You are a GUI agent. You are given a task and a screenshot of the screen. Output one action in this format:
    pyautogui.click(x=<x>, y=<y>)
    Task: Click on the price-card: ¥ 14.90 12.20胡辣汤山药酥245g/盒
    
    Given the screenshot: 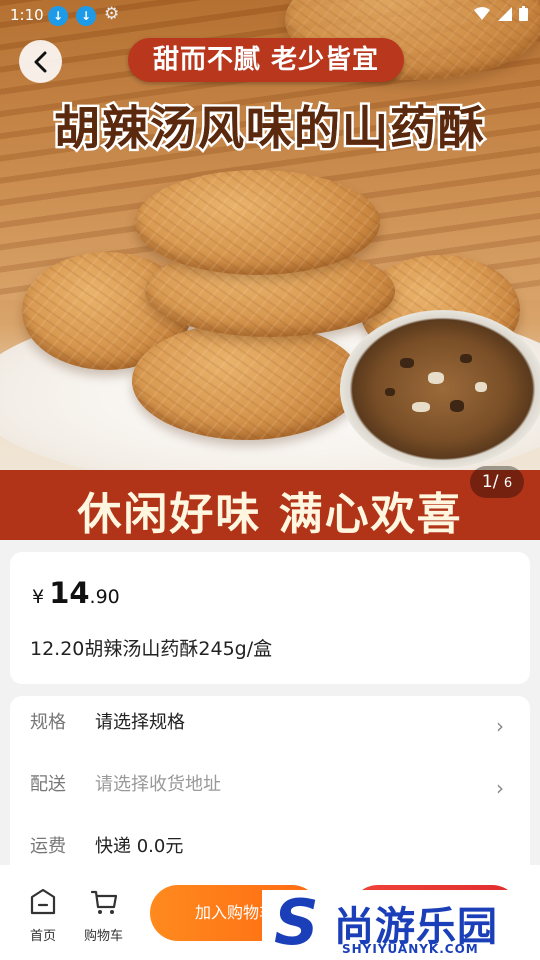 What is the action you would take?
    pyautogui.click(x=270, y=618)
    